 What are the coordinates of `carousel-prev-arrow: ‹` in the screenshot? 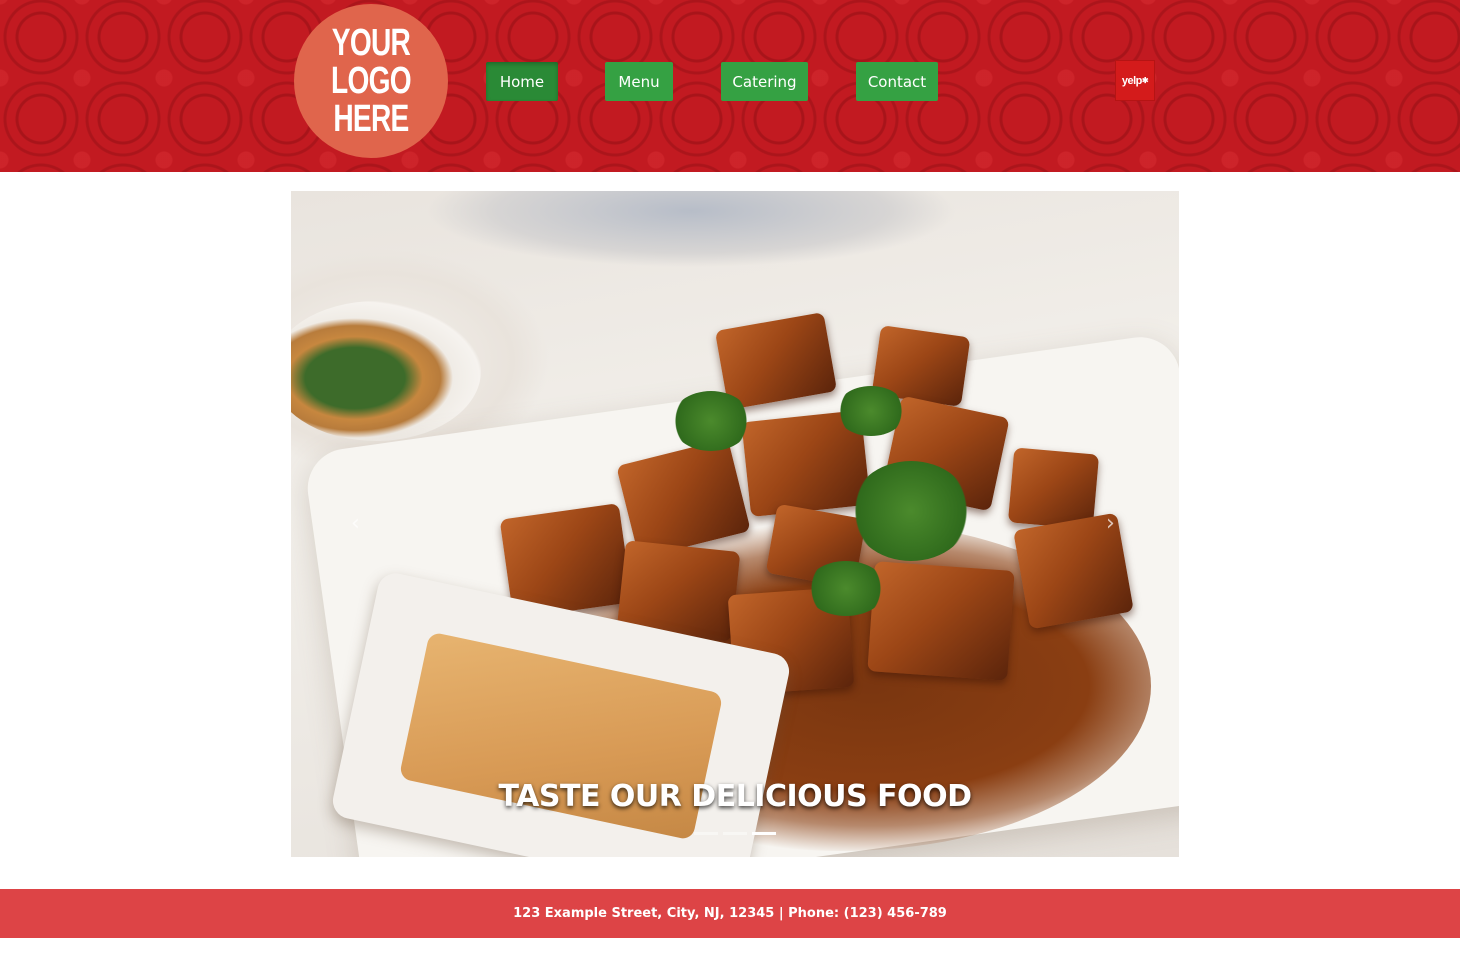 It's located at (355, 523).